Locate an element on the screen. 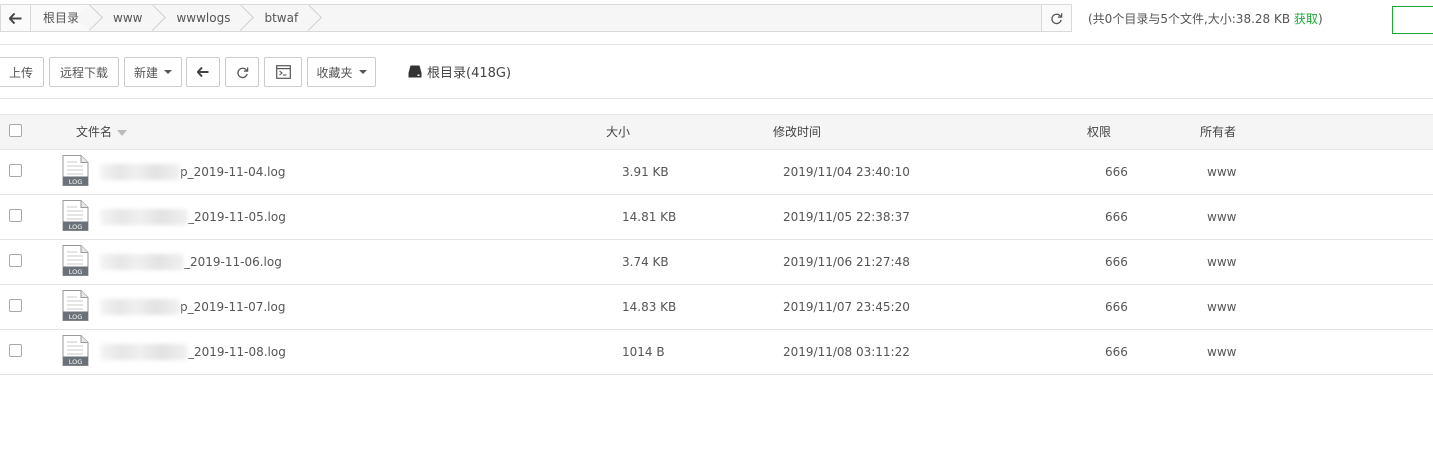  breadcrumb-label: 根目录 is located at coordinates (61, 18).